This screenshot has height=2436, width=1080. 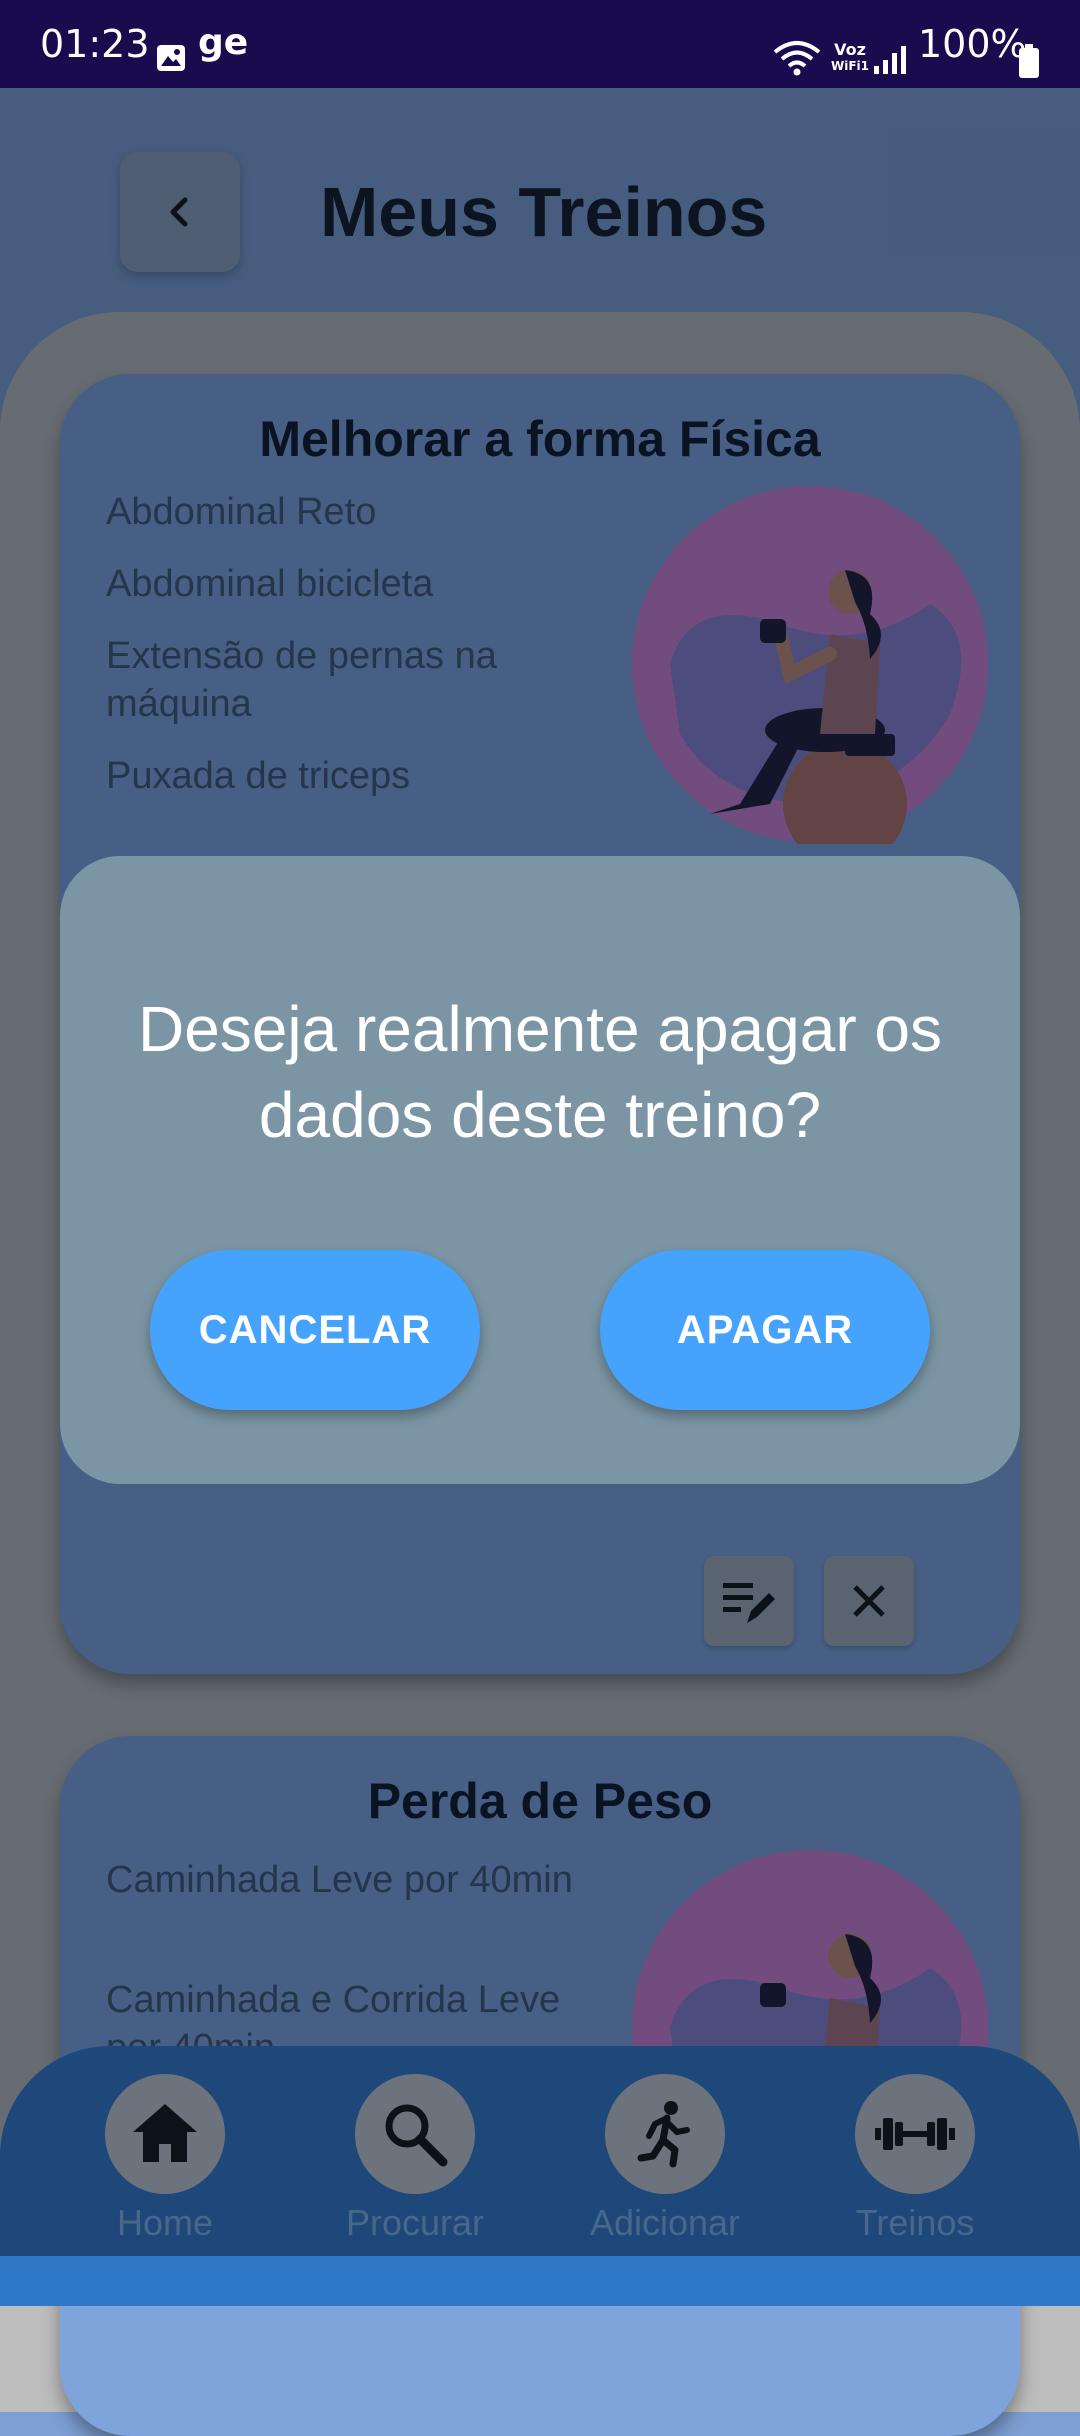 What do you see at coordinates (797, 58) in the screenshot?
I see `wifi-icon` at bounding box center [797, 58].